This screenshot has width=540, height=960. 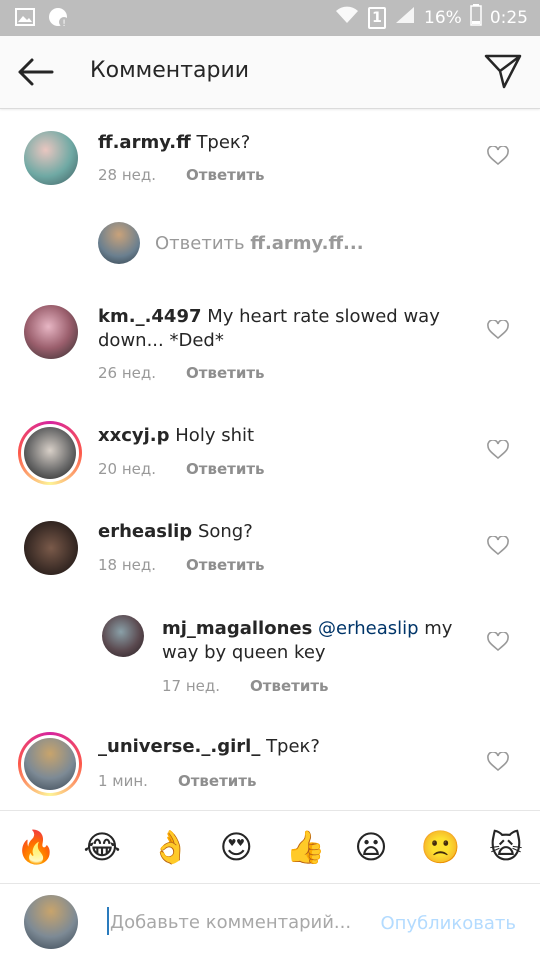 I want to click on signal-icon, so click(x=405, y=17).